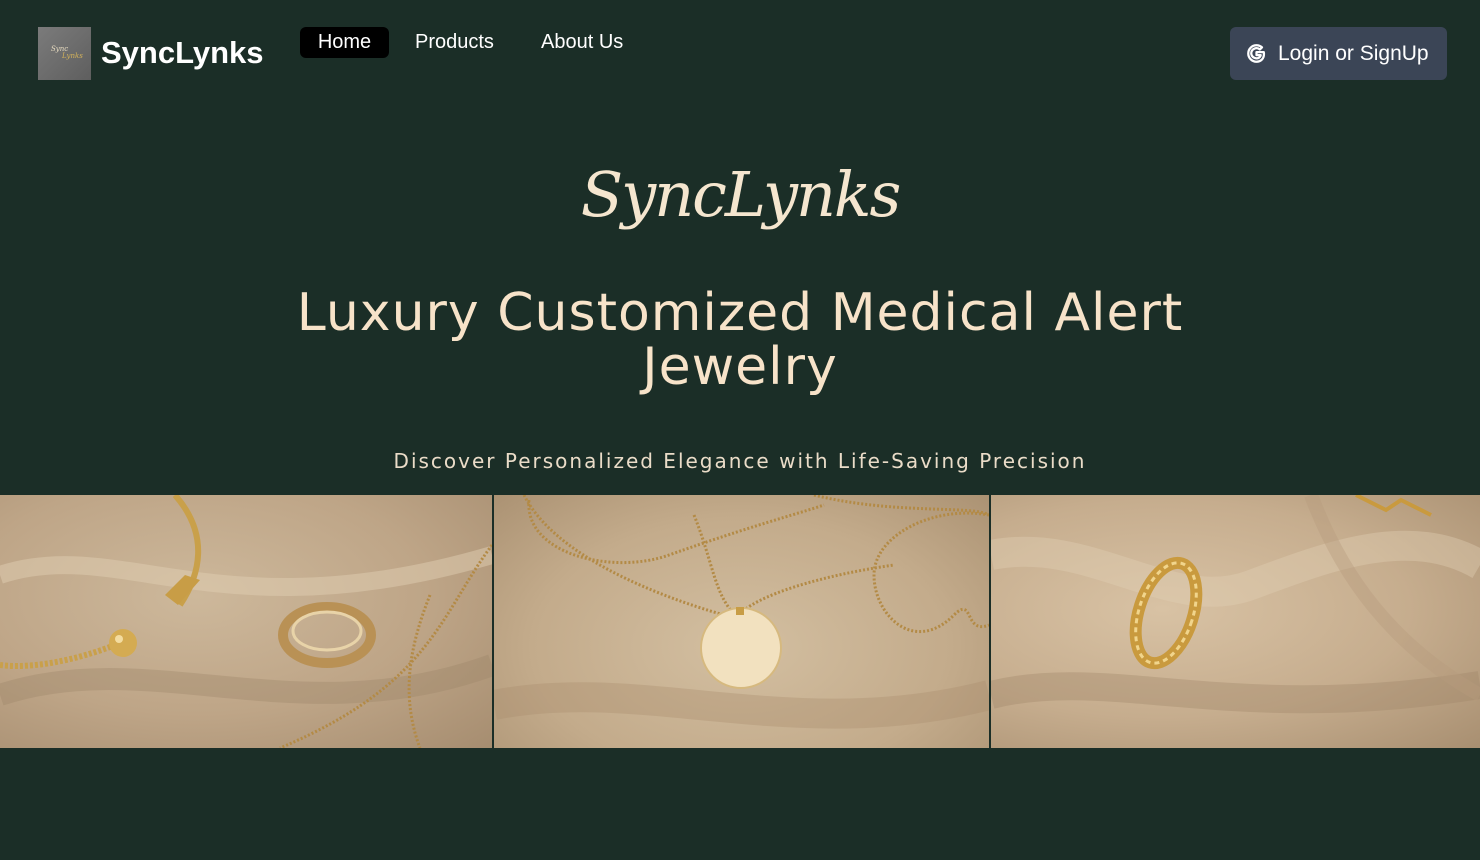  Describe the element at coordinates (1235, 621) in the screenshot. I see `gold-ring-on-fabric-photo` at that location.